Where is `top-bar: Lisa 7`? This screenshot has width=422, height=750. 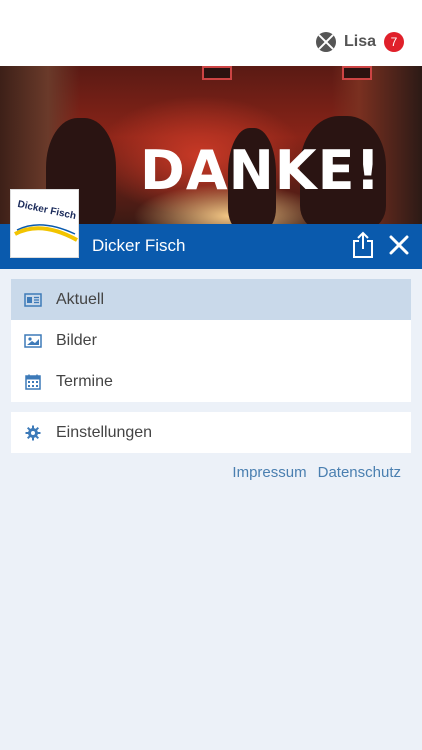 top-bar: Lisa 7 is located at coordinates (211, 33).